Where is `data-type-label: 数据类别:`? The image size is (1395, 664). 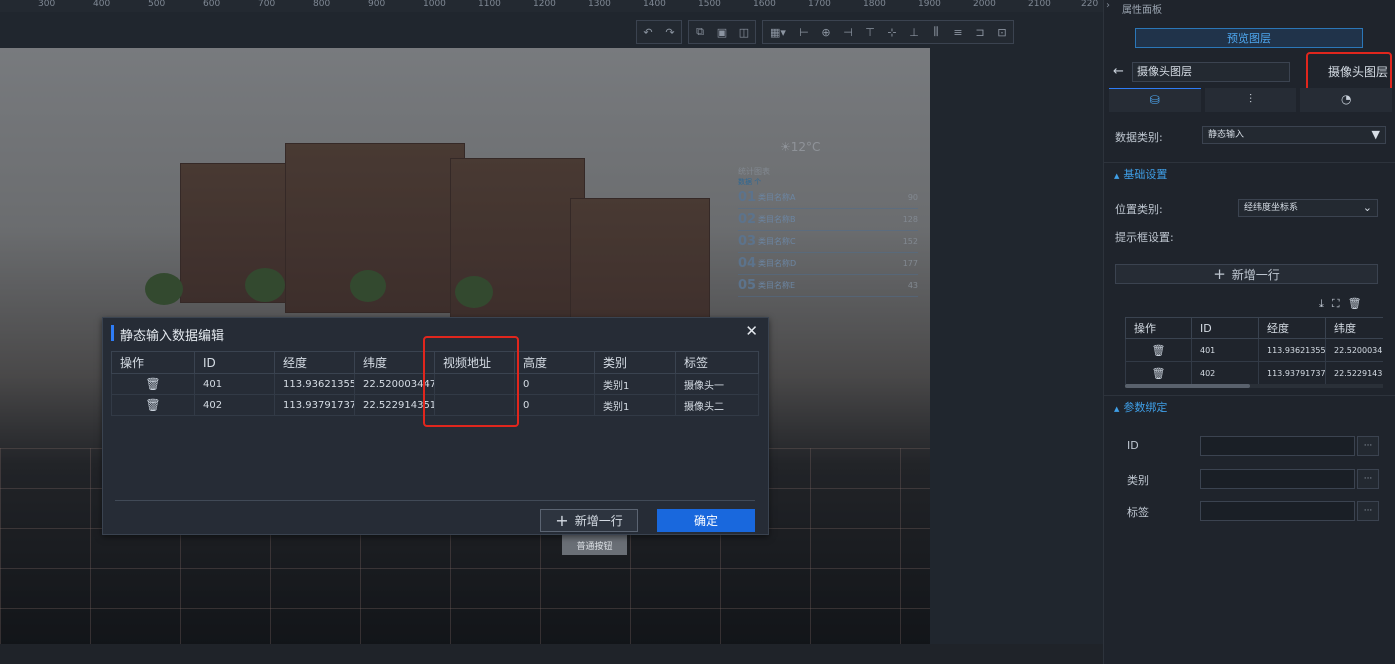
data-type-label: 数据类别: is located at coordinates (1139, 137).